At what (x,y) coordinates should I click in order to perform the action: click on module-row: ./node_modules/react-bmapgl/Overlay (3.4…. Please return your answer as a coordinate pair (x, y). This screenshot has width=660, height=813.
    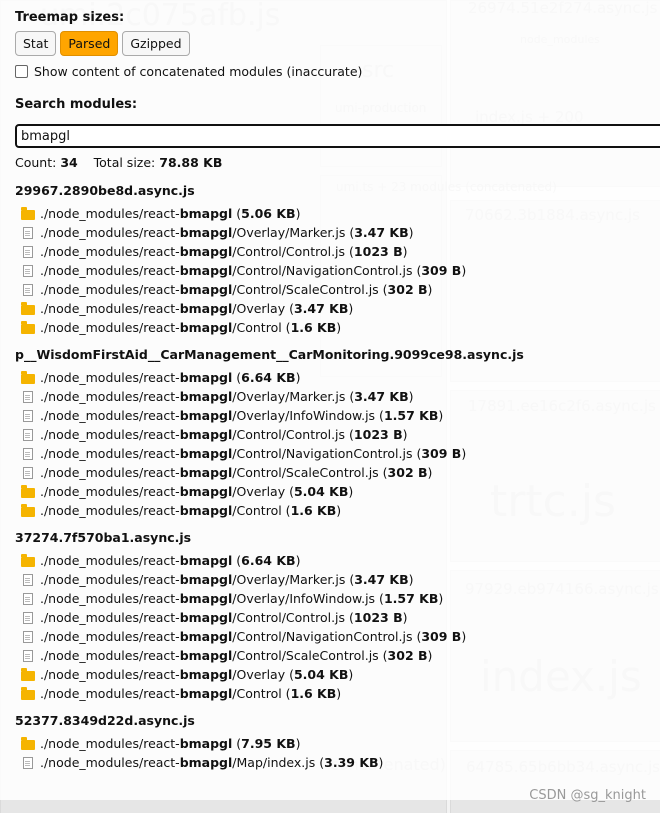
    Looking at the image, I should click on (340, 308).